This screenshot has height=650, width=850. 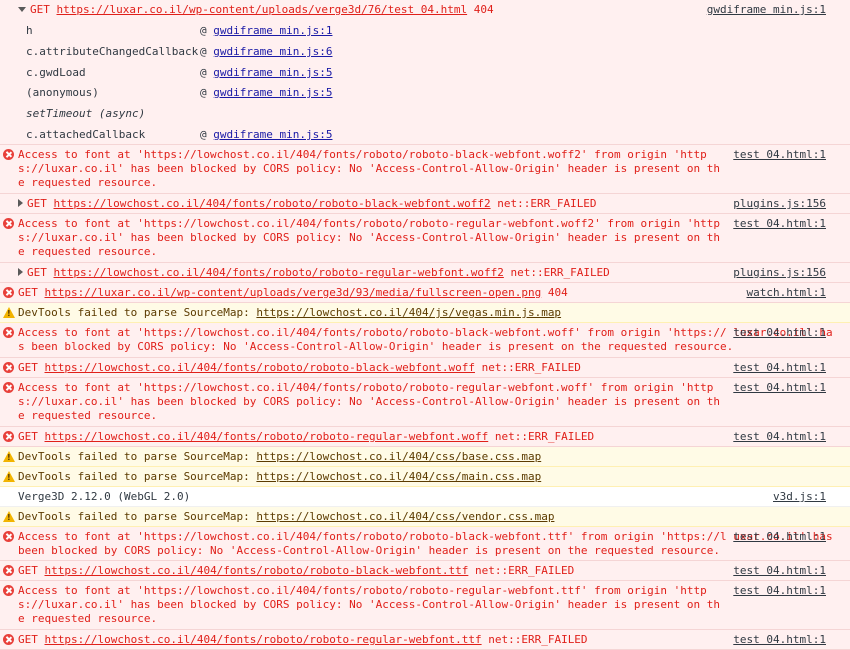 I want to click on stack-frame: c.attachedCallback @ gwdiframe min.js:5, so click(x=179, y=134).